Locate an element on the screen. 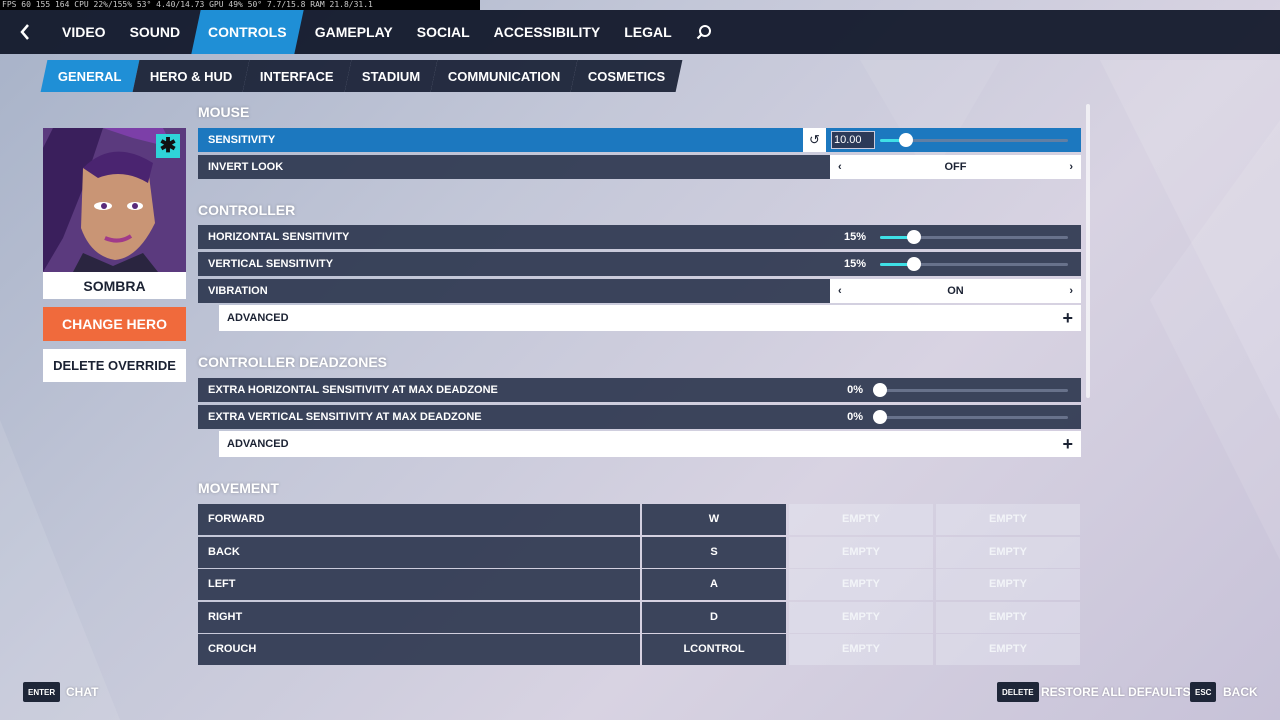 The image size is (1280, 720). keybind-primary: W is located at coordinates (714, 519).